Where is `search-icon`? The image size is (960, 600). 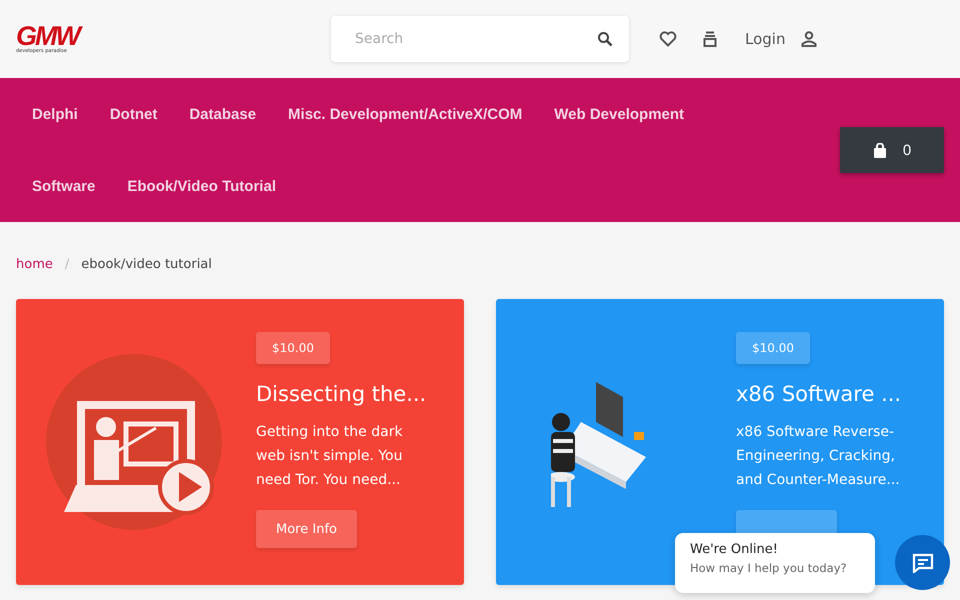 search-icon is located at coordinates (605, 39).